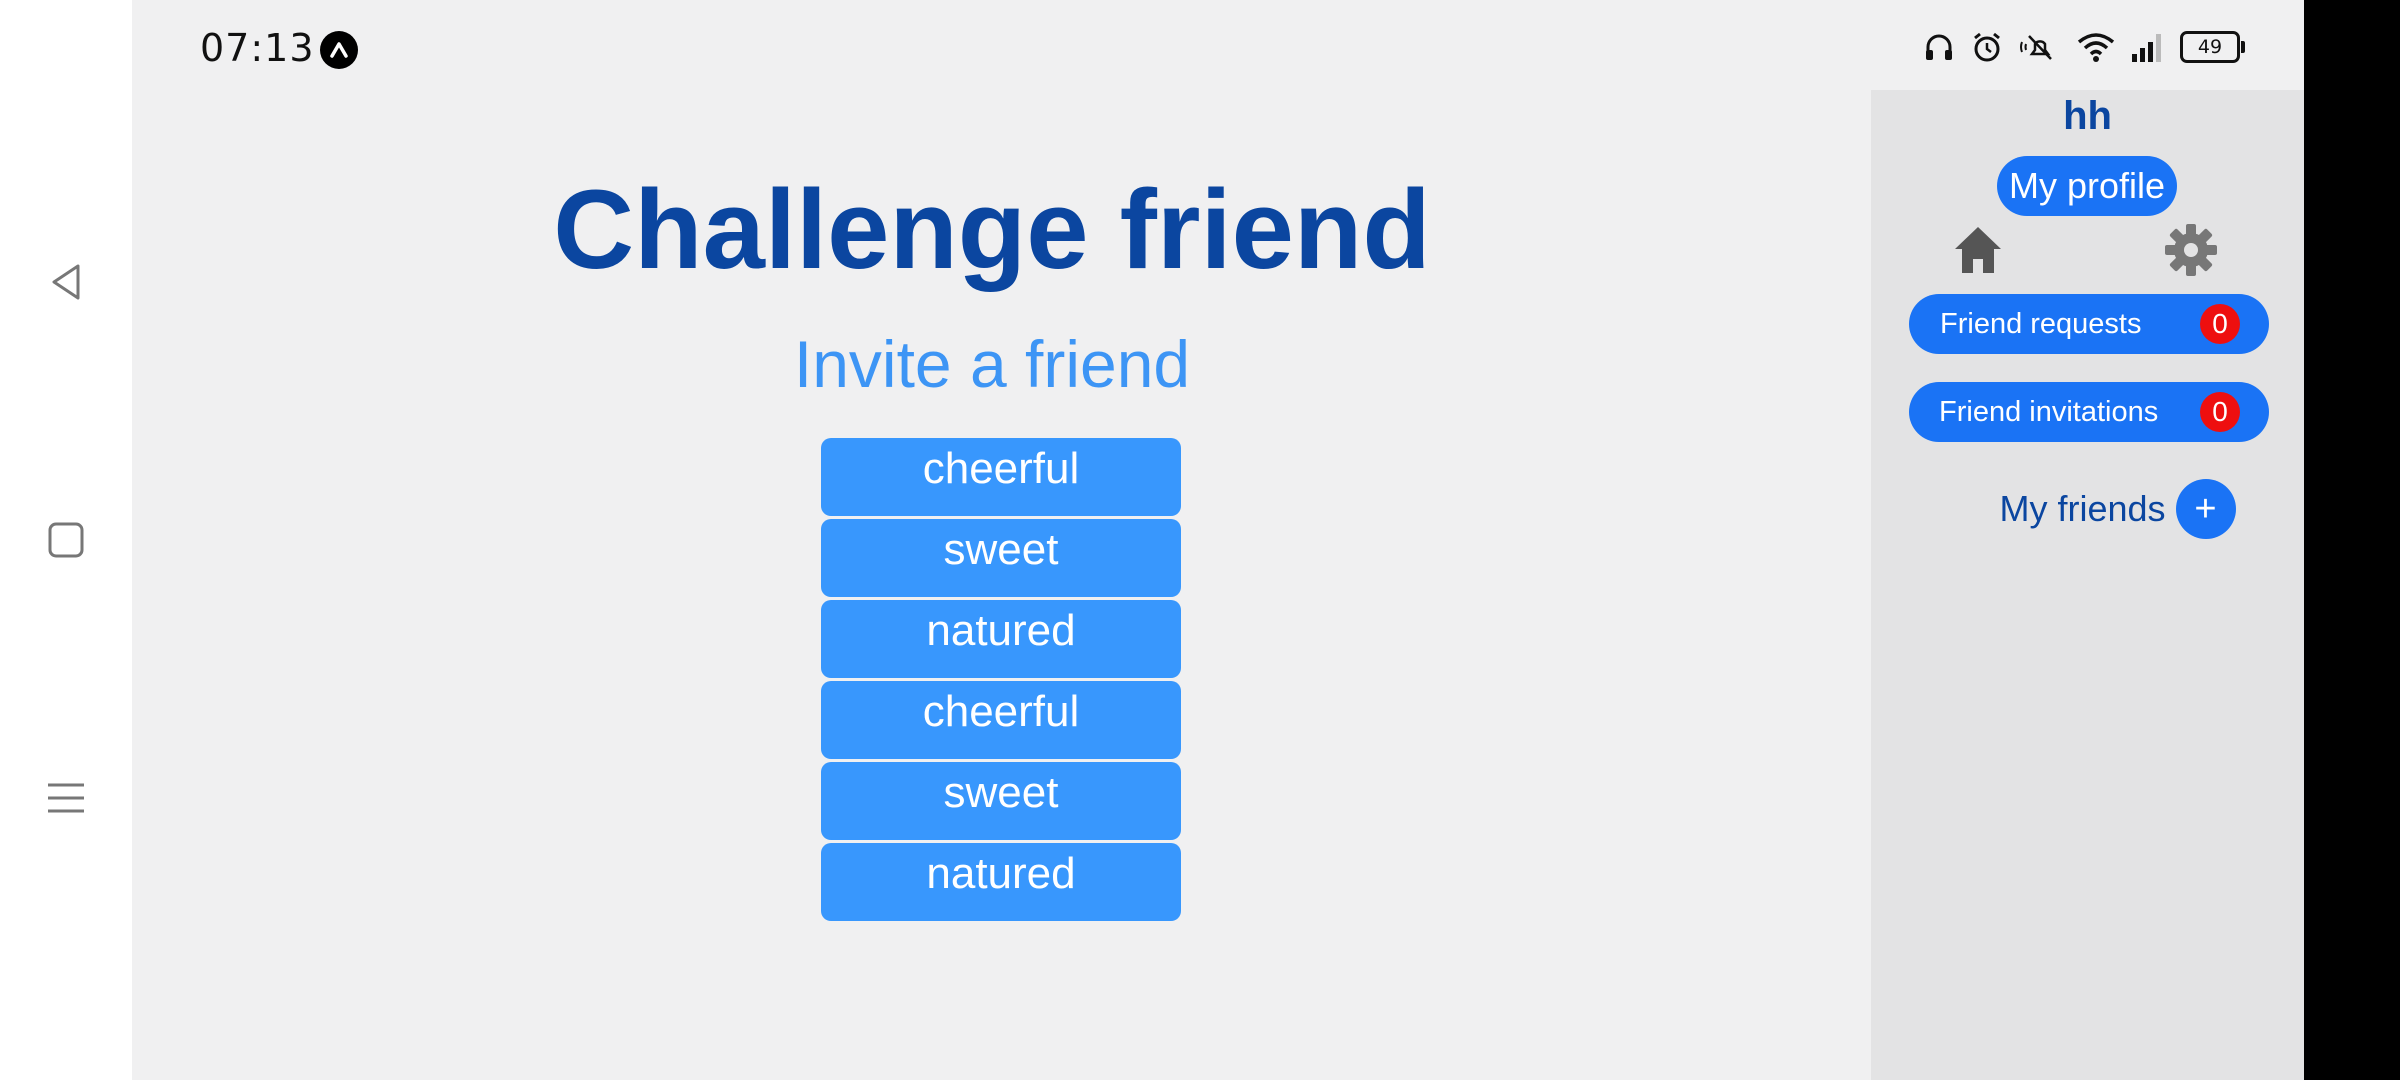  I want to click on plus-icon: +, so click(2205, 509).